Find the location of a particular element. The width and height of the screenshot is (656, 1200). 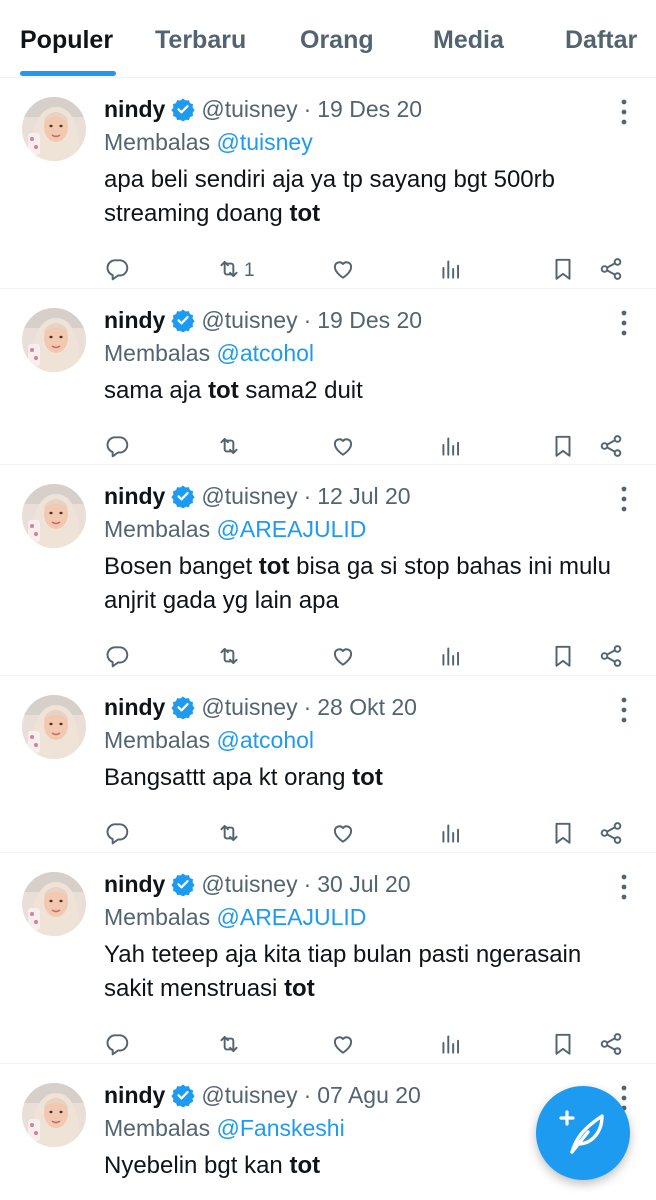

tweet-header: nindy @tuisney · 28 Okt 20 is located at coordinates (260, 707).